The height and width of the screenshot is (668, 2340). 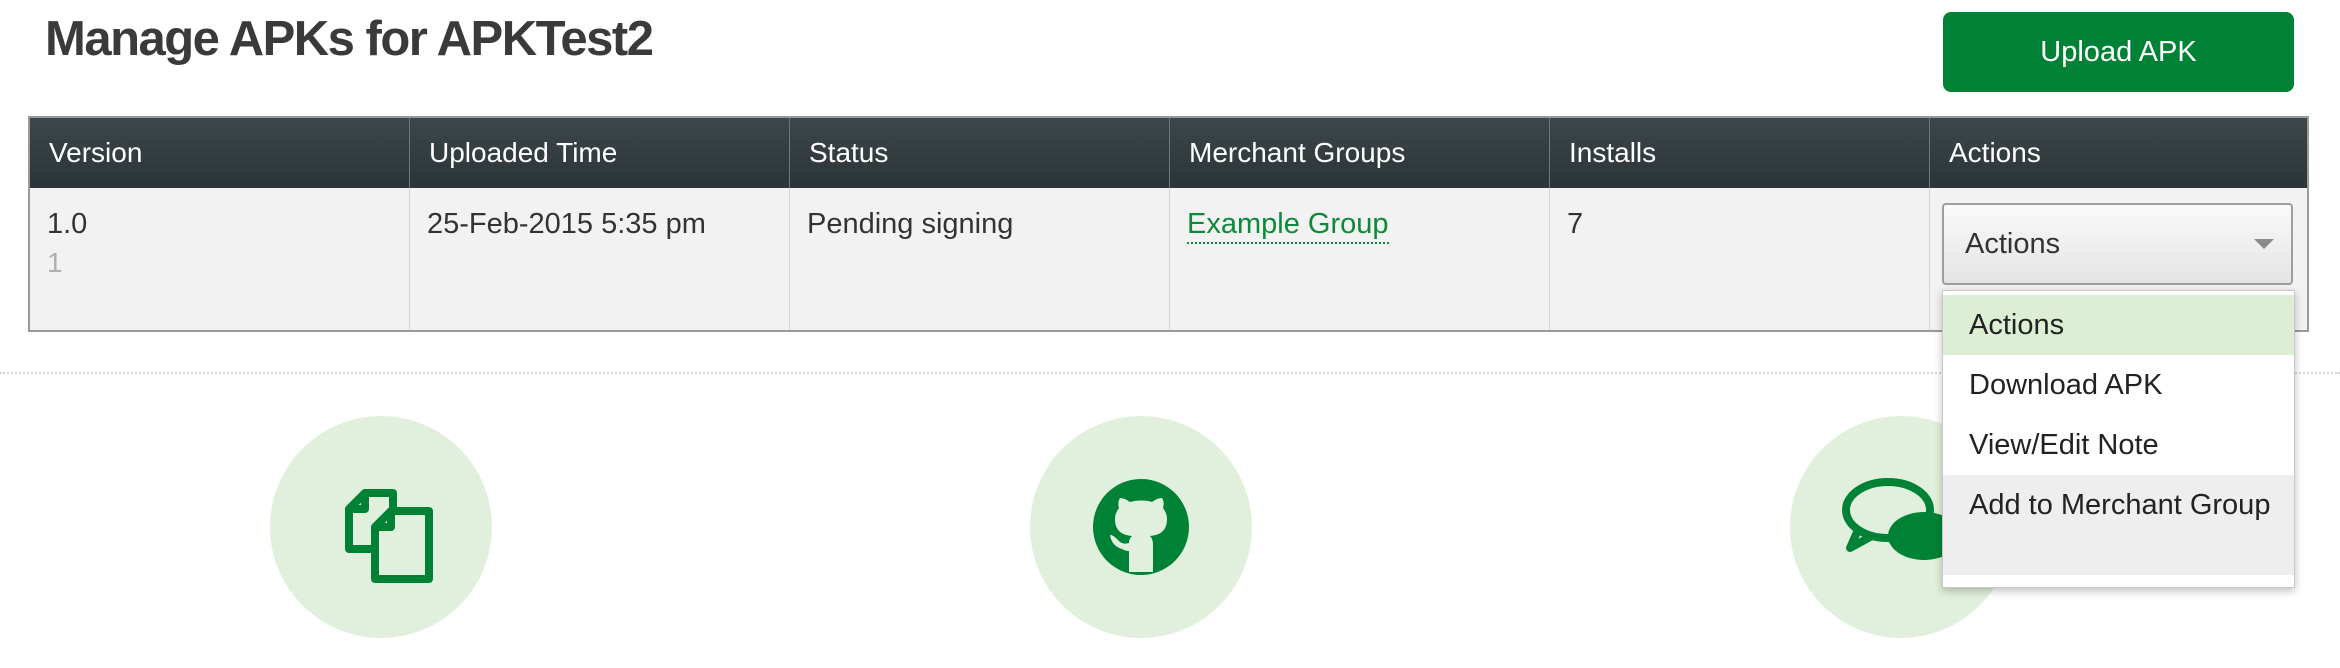 I want to click on upload-apk-button: Upload APK, so click(x=2118, y=52).